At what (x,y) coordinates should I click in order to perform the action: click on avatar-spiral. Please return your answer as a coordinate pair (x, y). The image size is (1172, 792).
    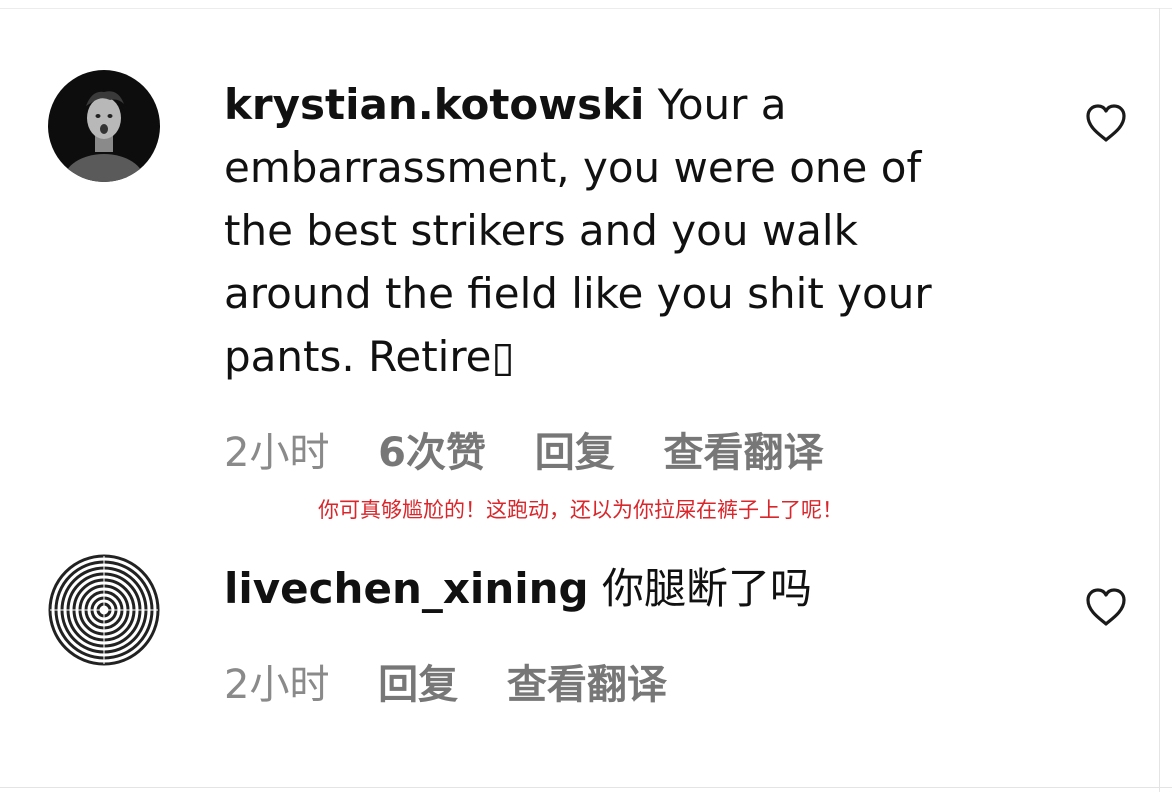
    Looking at the image, I should click on (104, 610).